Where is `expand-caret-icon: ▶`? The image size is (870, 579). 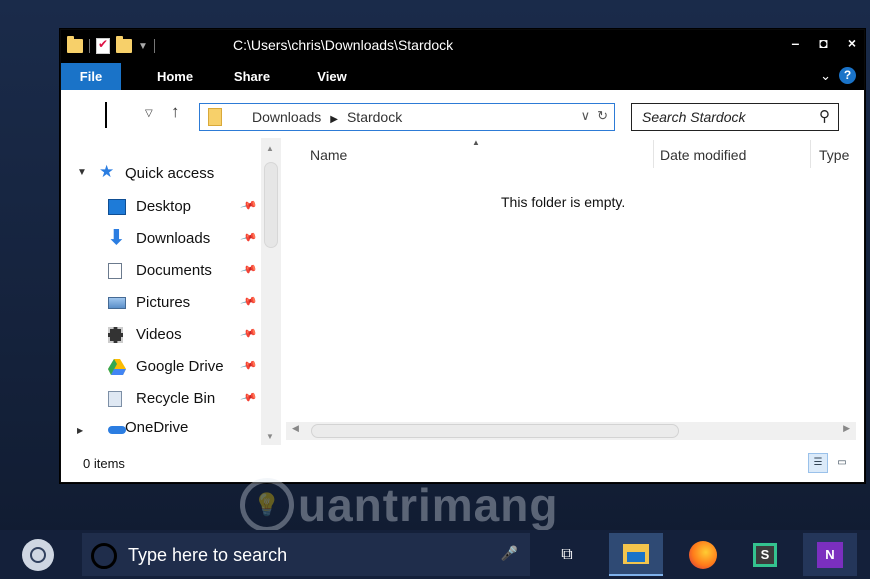
expand-caret-icon: ▶ is located at coordinates (80, 430).